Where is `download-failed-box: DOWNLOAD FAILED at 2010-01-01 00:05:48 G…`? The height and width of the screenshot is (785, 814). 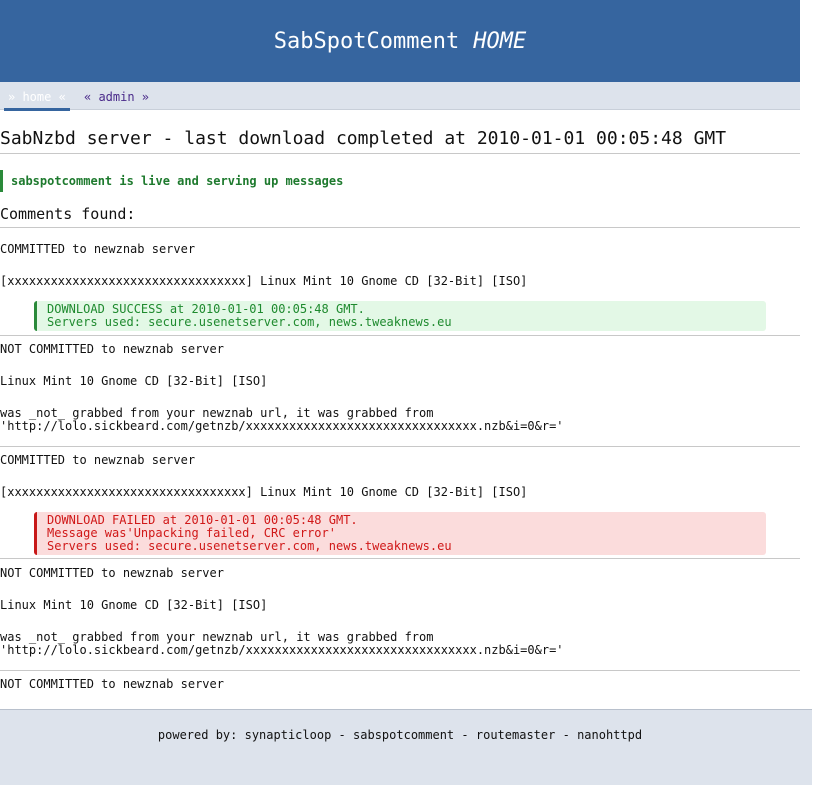
download-failed-box: DOWNLOAD FAILED at 2010-01-01 00:05:48 G… is located at coordinates (400, 533).